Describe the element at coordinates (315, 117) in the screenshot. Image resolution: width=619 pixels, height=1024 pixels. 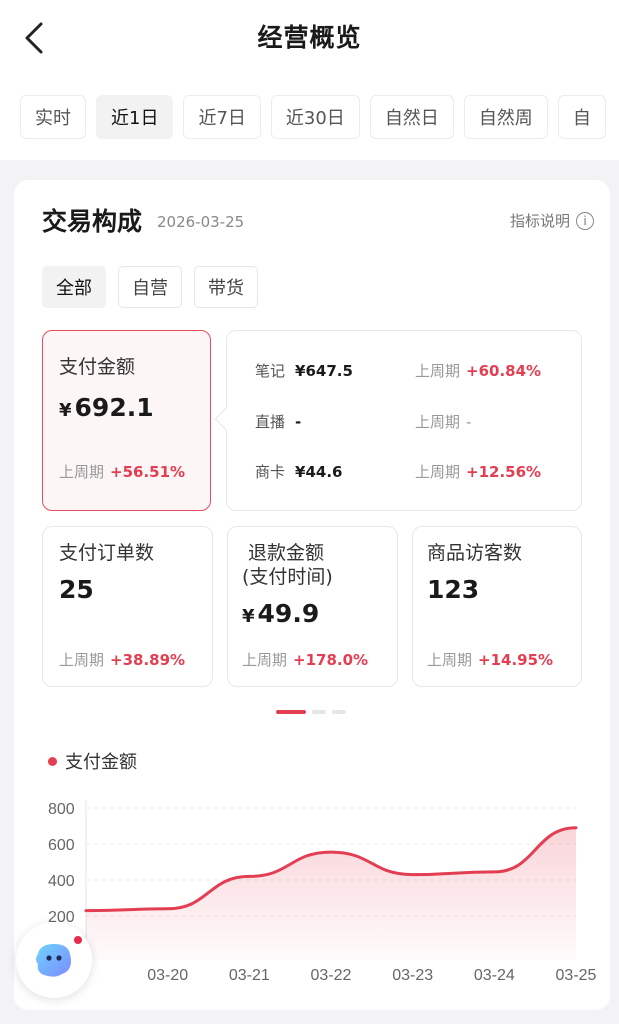
I see `tab-last-30-days: 近30日` at that location.